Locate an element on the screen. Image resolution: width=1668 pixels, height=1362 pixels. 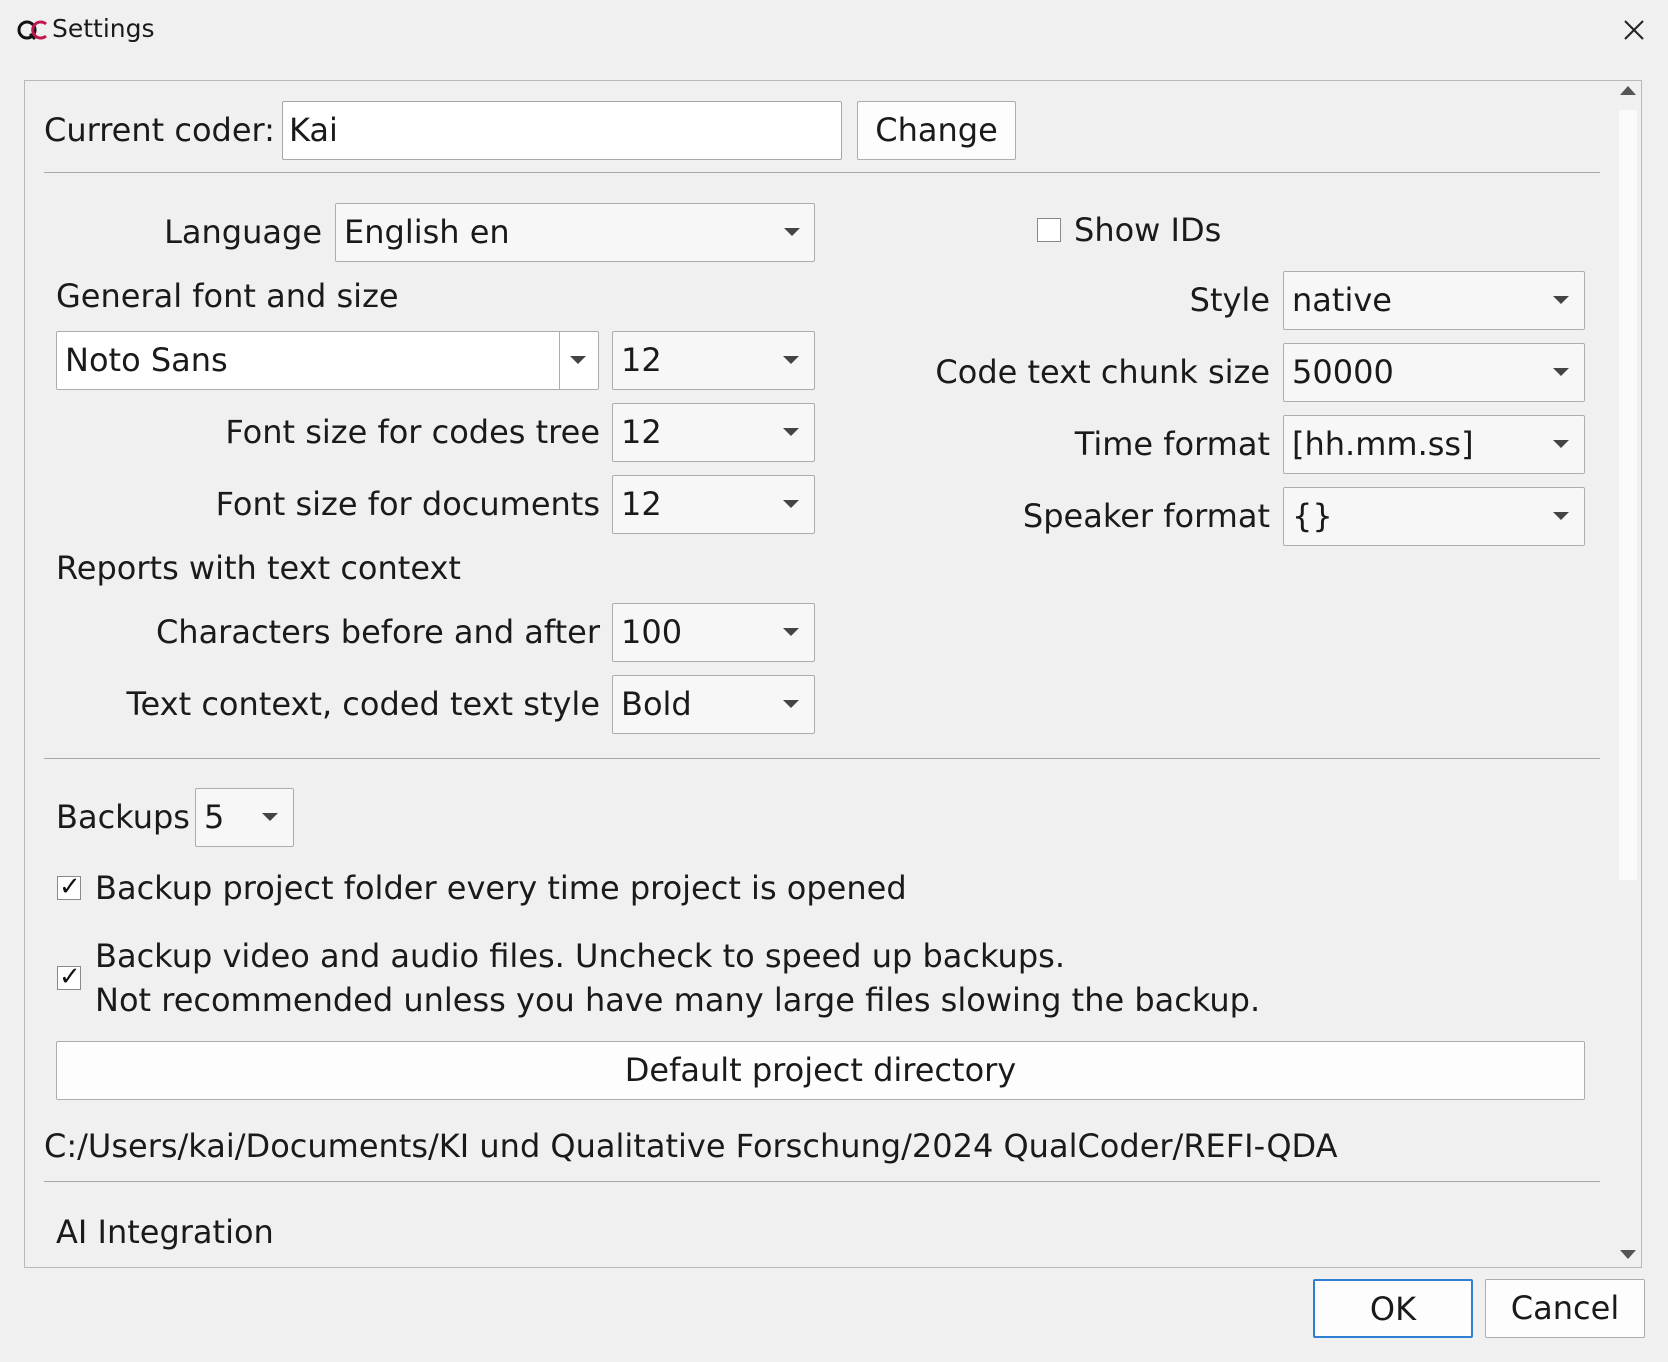
context-style-value: Bold is located at coordinates (656, 704).